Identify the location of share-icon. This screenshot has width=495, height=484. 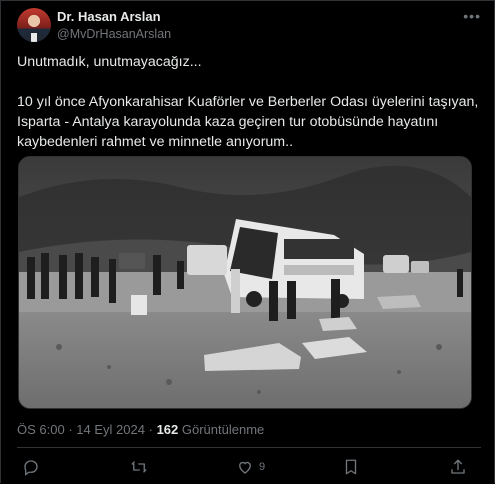
(458, 466).